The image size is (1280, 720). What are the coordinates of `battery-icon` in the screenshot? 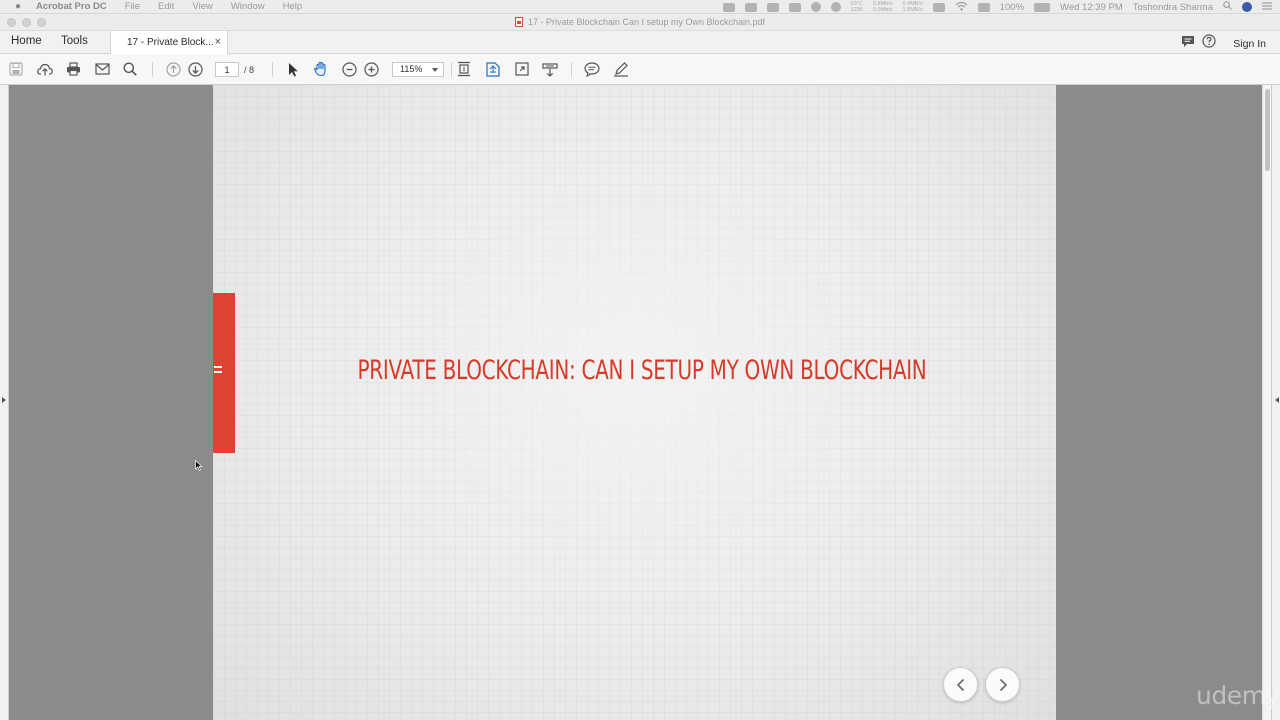 It's located at (1042, 7).